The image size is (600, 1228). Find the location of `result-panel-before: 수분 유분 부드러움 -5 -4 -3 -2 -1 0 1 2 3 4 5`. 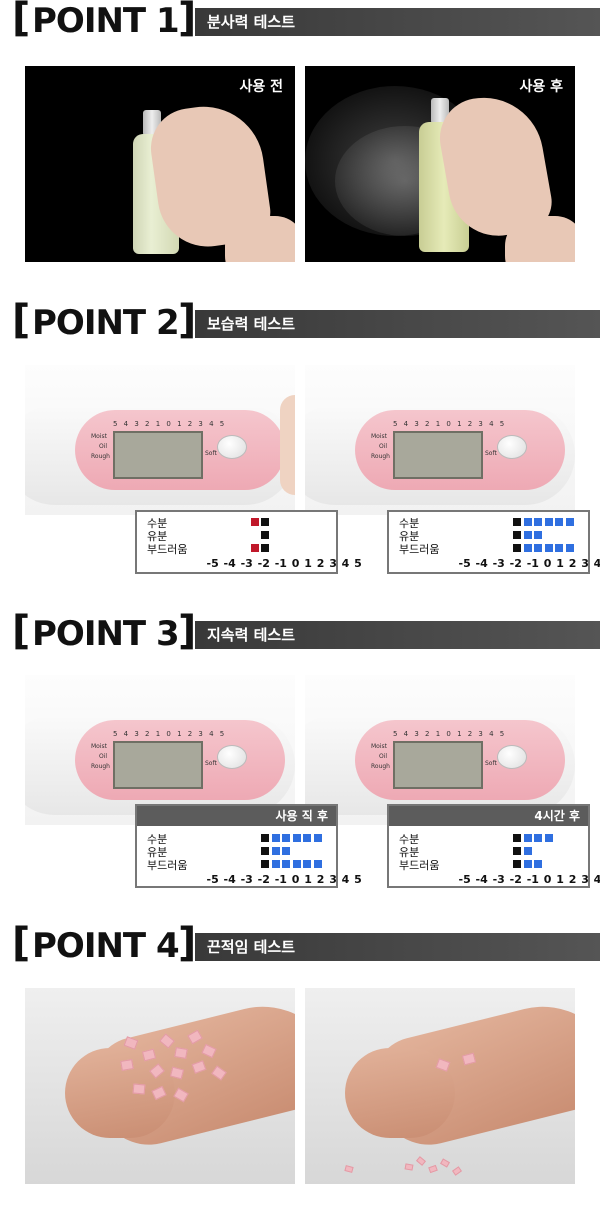

result-panel-before: 수분 유분 부드러움 -5 -4 -3 -2 -1 0 1 2 3 4 5 is located at coordinates (248, 542).